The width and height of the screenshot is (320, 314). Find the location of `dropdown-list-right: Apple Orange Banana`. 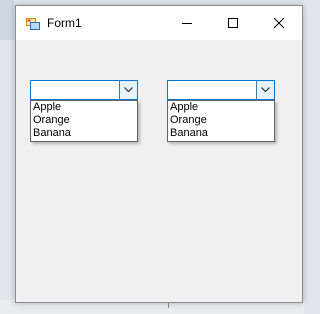

dropdown-list-right: Apple Orange Banana is located at coordinates (221, 121).